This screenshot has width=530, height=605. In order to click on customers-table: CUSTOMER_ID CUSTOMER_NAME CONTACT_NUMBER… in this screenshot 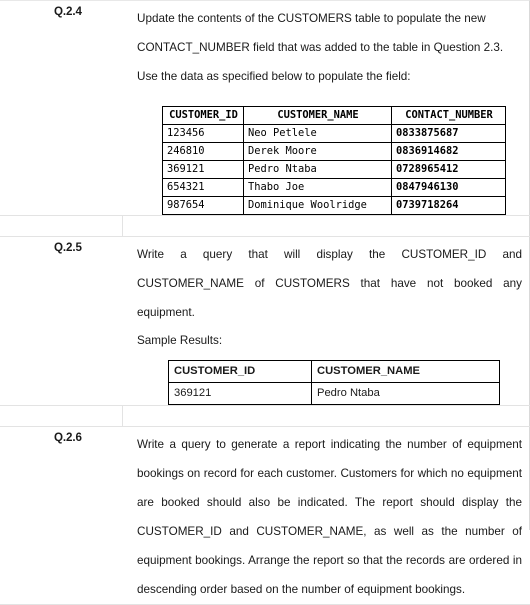, I will do `click(334, 160)`.